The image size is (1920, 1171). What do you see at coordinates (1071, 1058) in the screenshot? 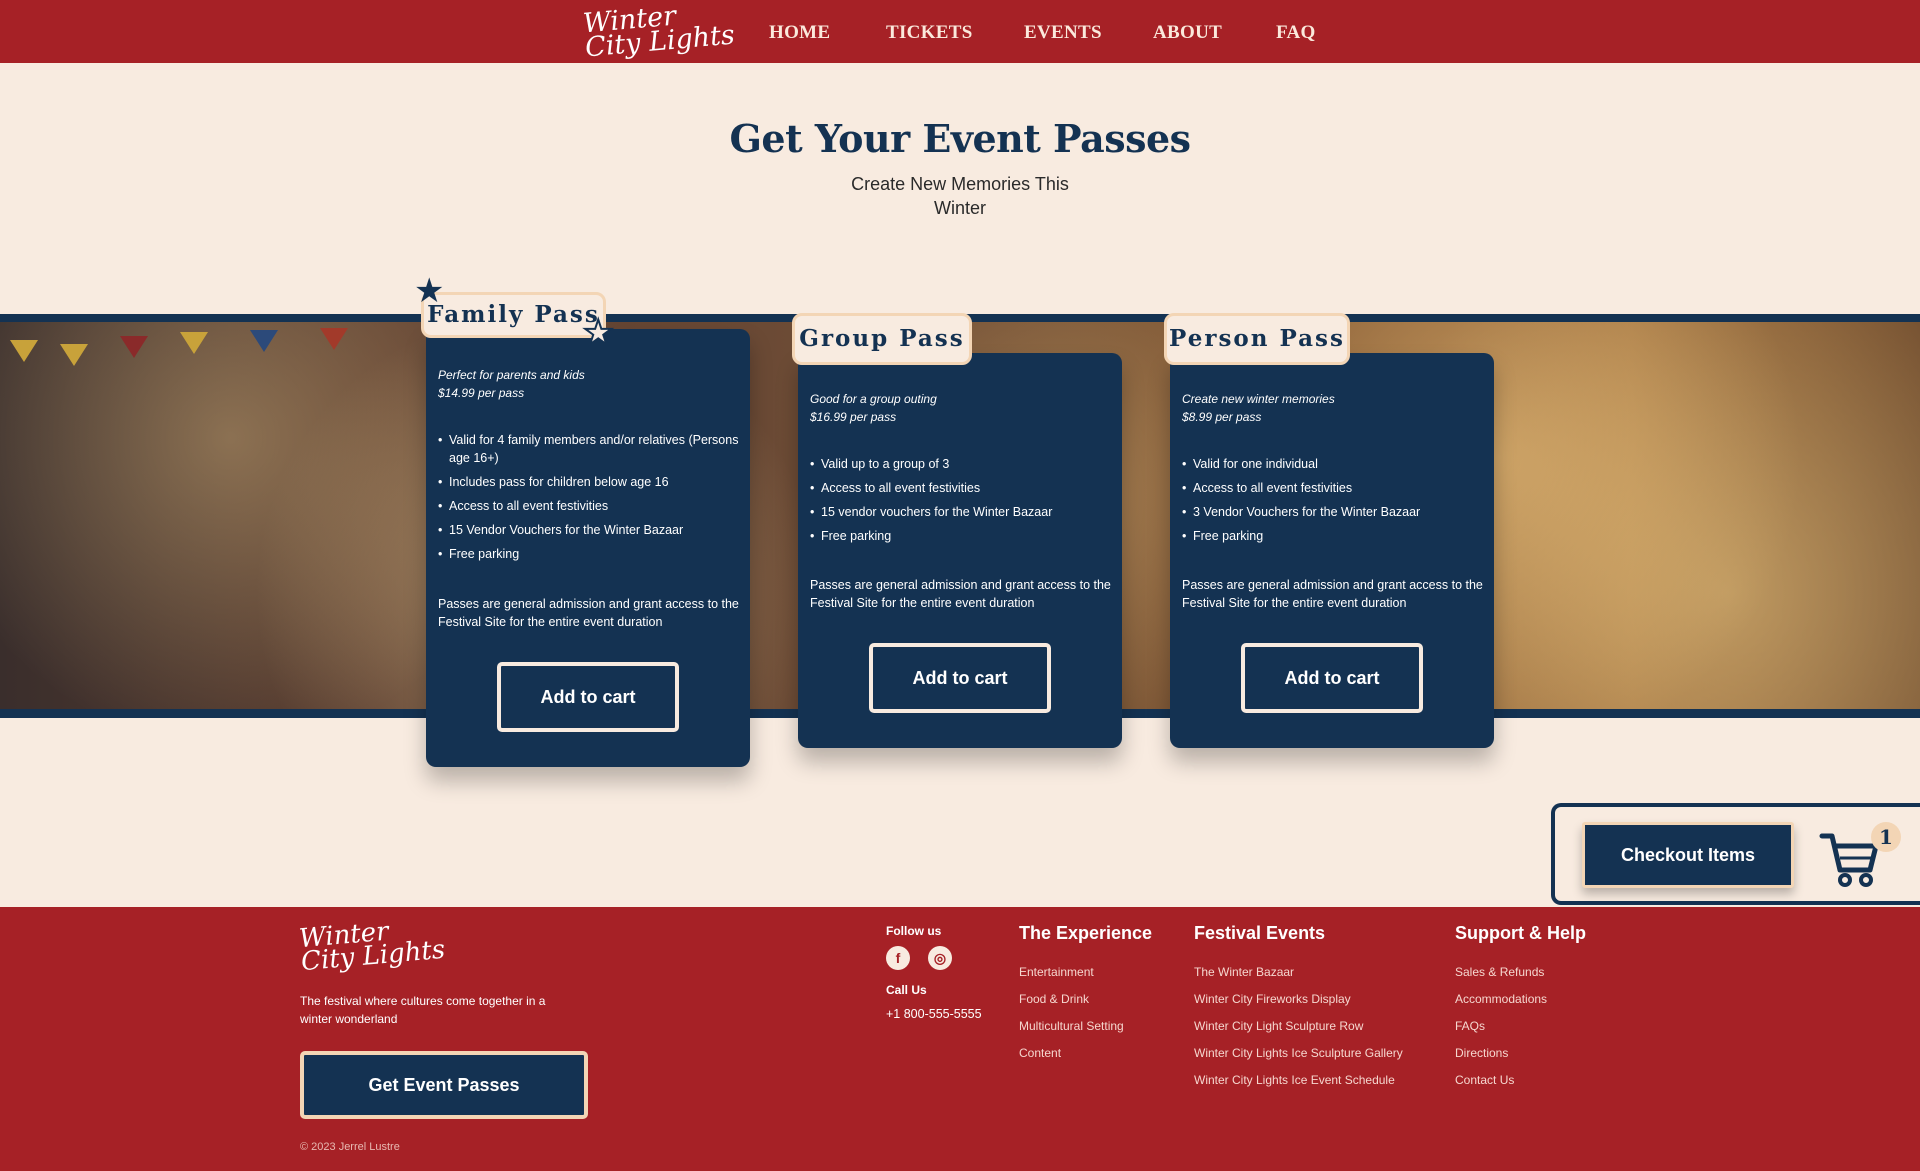
I see `footer-link: Content` at bounding box center [1071, 1058].